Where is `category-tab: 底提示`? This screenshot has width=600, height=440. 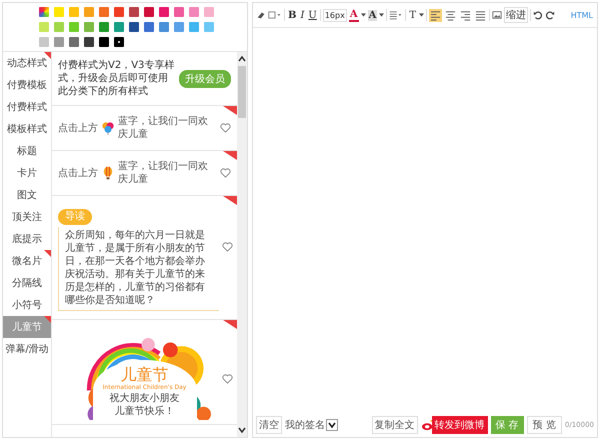
category-tab: 底提示 is located at coordinates (27, 239).